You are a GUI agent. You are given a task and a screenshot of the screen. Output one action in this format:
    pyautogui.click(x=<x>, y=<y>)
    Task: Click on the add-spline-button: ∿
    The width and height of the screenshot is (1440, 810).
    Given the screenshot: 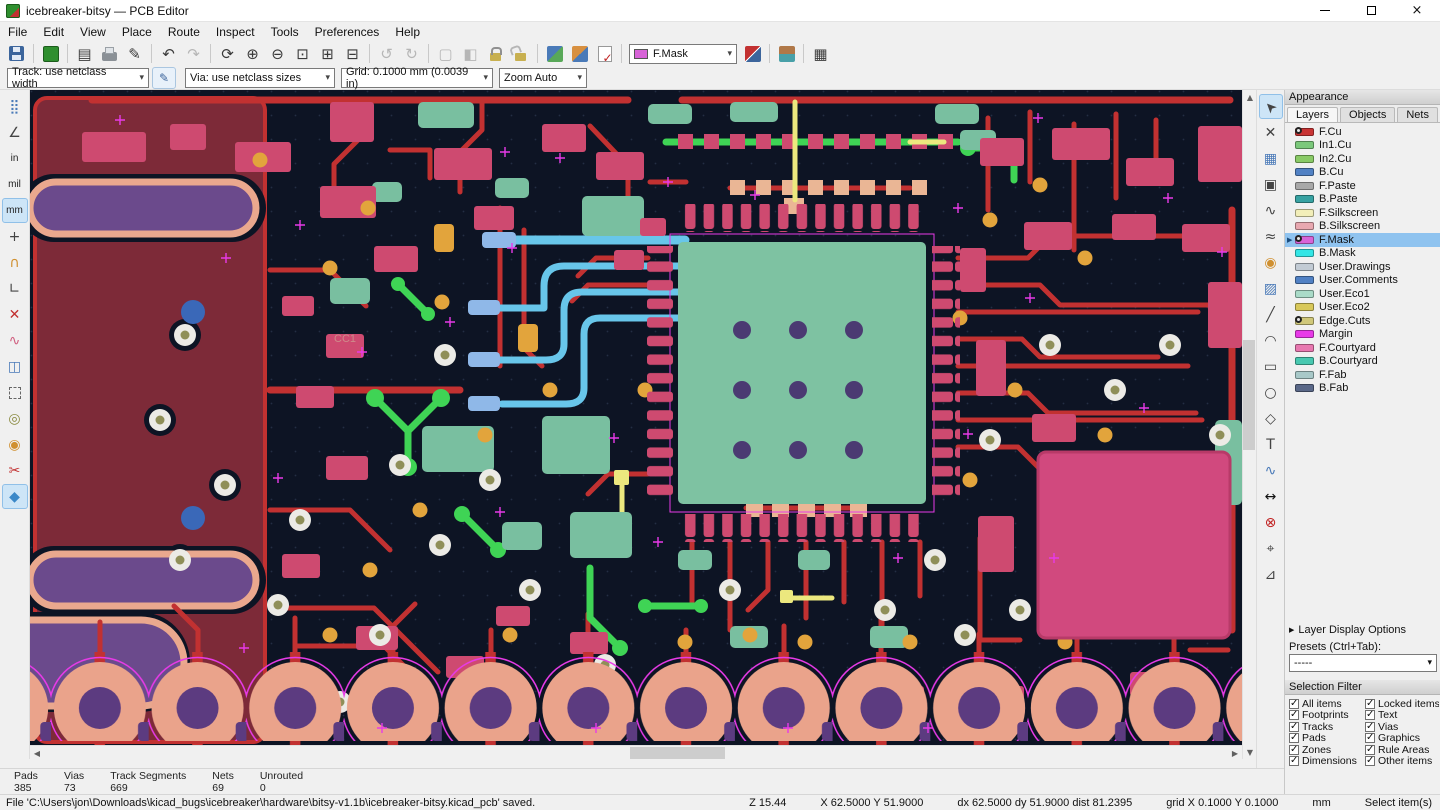 What is the action you would take?
    pyautogui.click(x=1271, y=470)
    